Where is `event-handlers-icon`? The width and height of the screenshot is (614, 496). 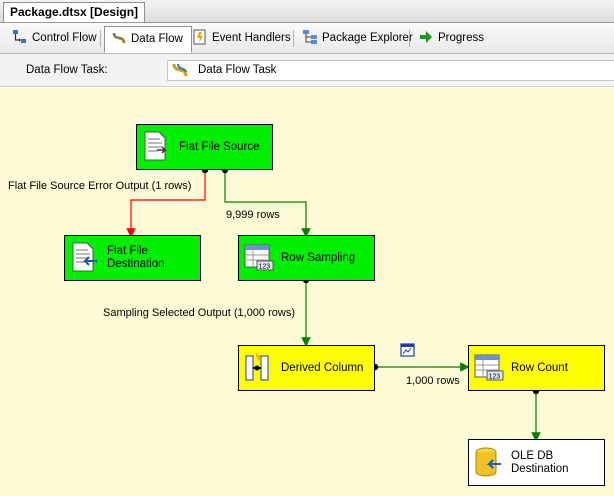 event-handlers-icon is located at coordinates (200, 37).